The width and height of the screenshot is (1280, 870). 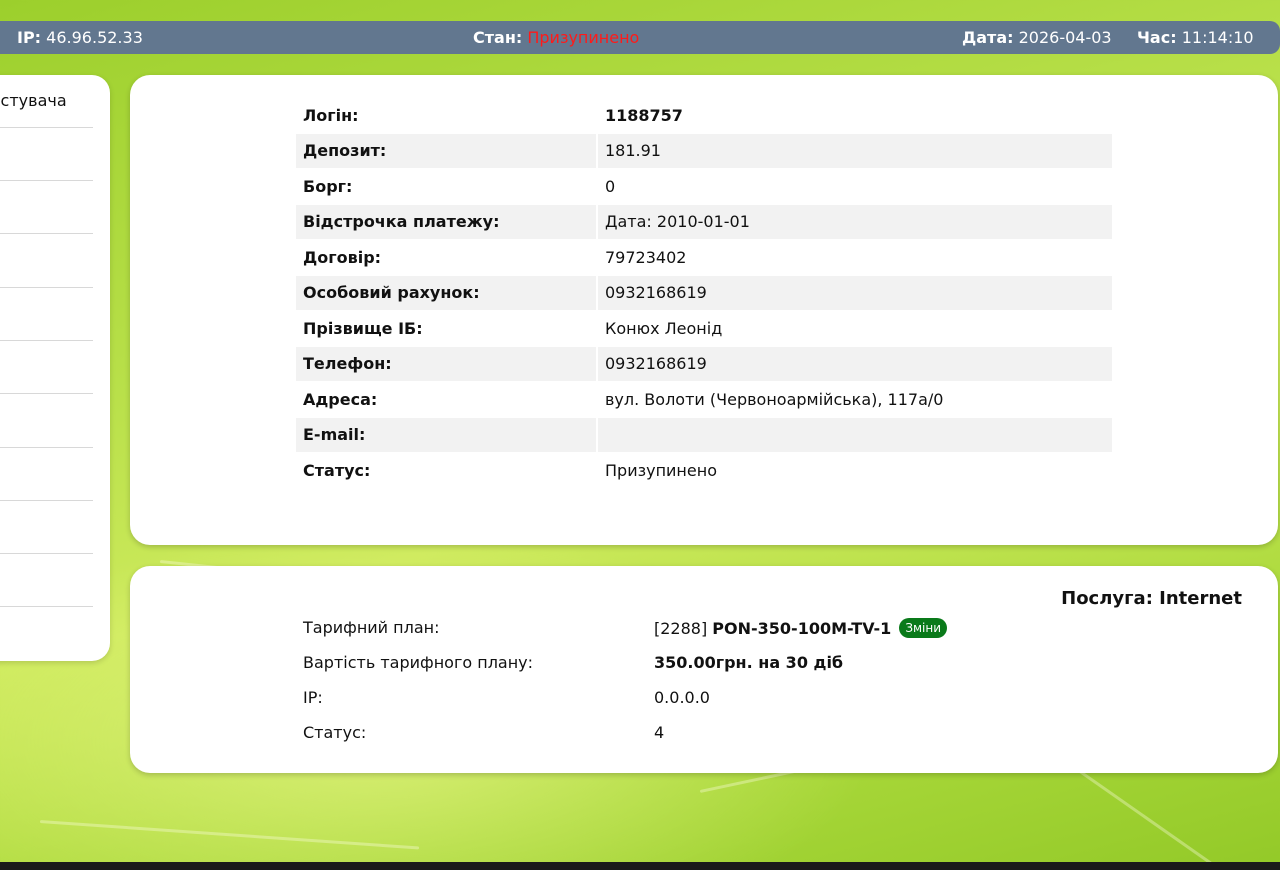 I want to click on service-ip-value: 0.0.0.0, so click(x=682, y=697).